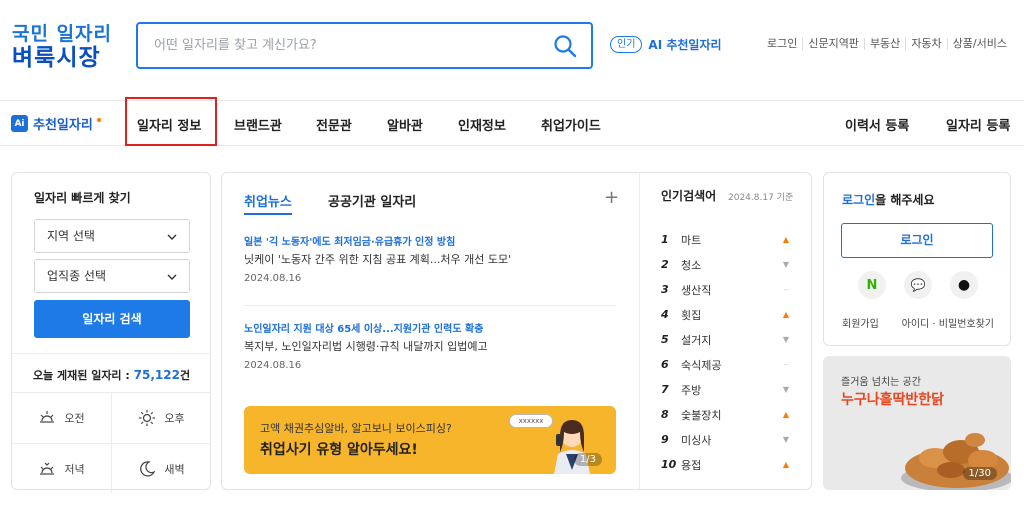 The height and width of the screenshot is (506, 1024). I want to click on time-morning: 오전, so click(61, 418).